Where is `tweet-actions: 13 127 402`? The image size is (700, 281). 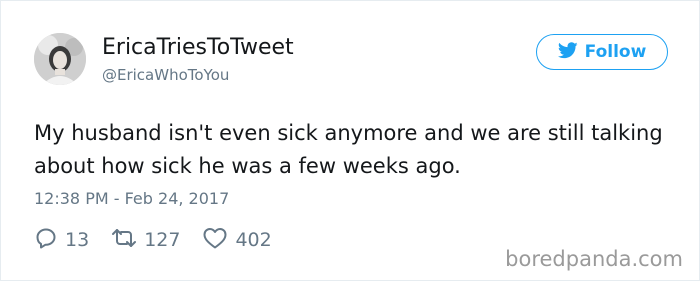
tweet-actions: 13 127 402 is located at coordinates (153, 240).